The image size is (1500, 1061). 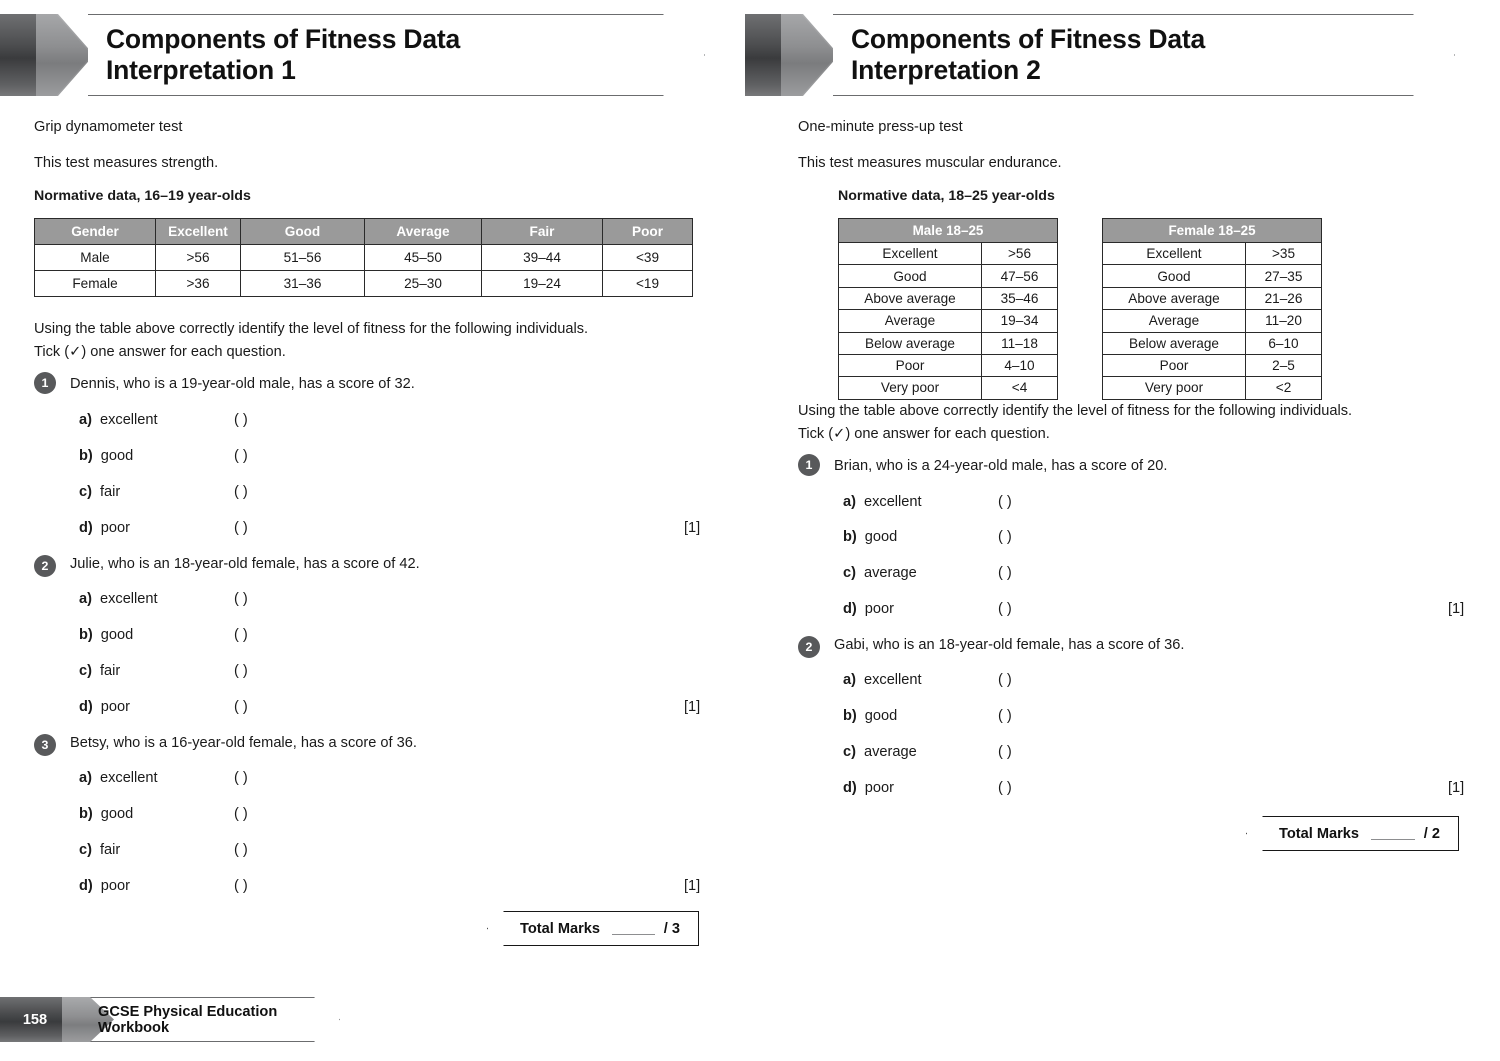 What do you see at coordinates (1212, 230) in the screenshot?
I see `table-title-header: Female 18–25` at bounding box center [1212, 230].